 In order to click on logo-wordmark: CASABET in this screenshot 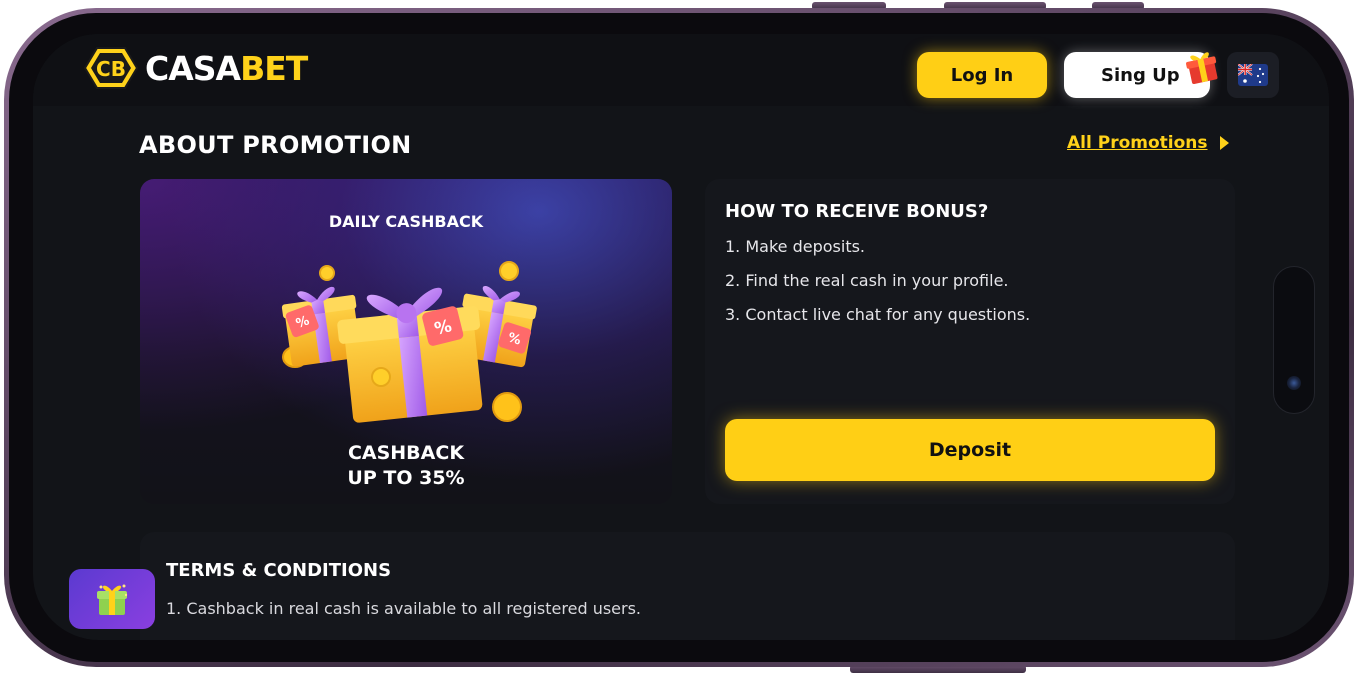, I will do `click(226, 68)`.